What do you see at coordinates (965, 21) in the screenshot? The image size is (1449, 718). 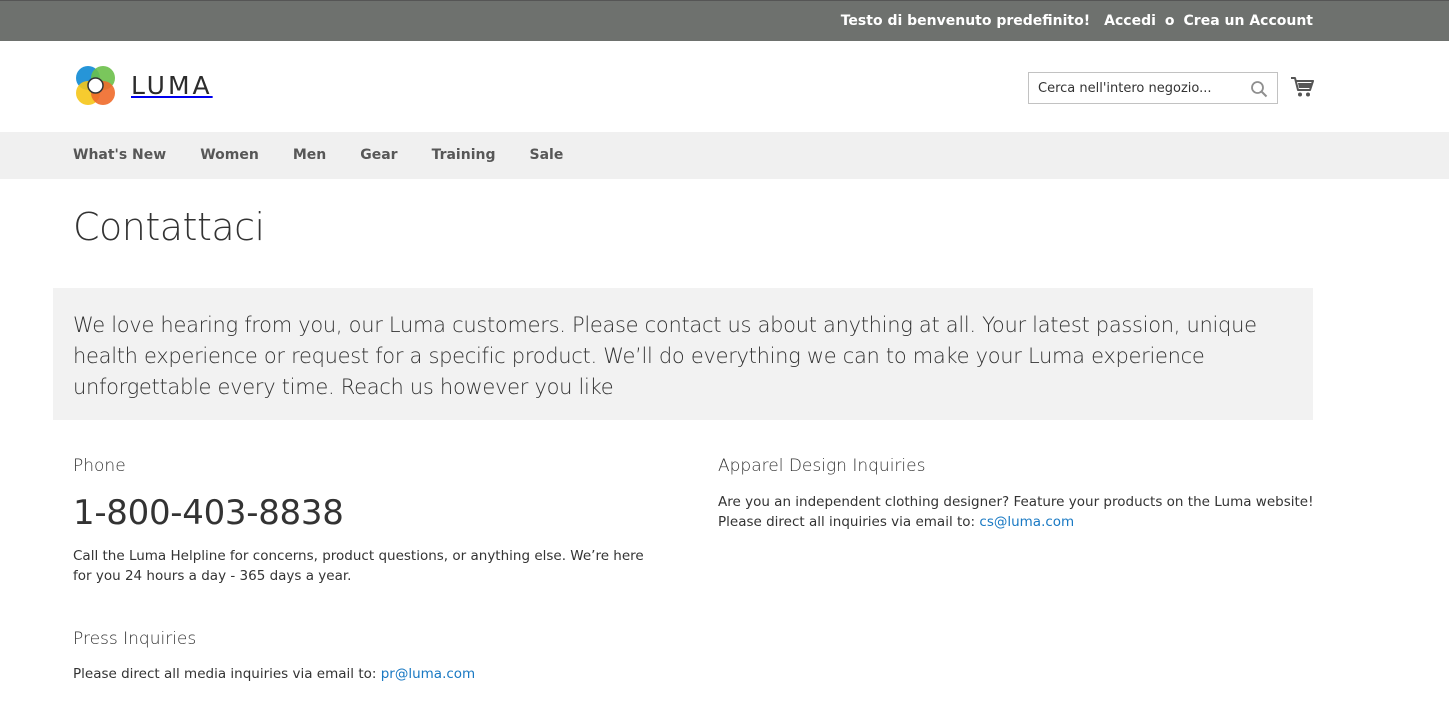 I see `welcome-message: Testo di benvenuto predefinito!` at bounding box center [965, 21].